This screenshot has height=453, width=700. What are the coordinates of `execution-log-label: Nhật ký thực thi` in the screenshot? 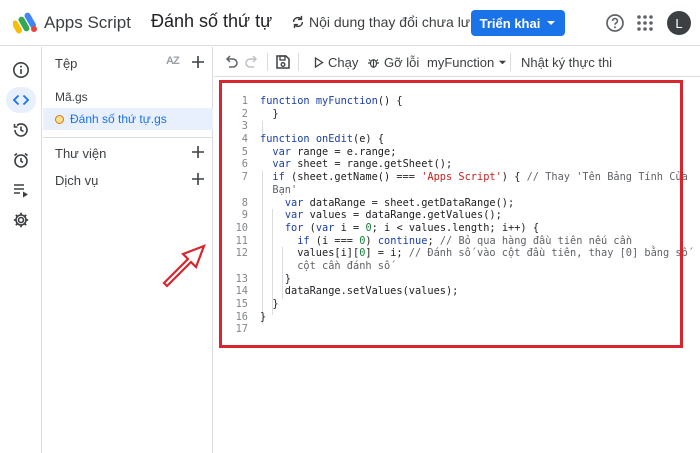 It's located at (567, 62).